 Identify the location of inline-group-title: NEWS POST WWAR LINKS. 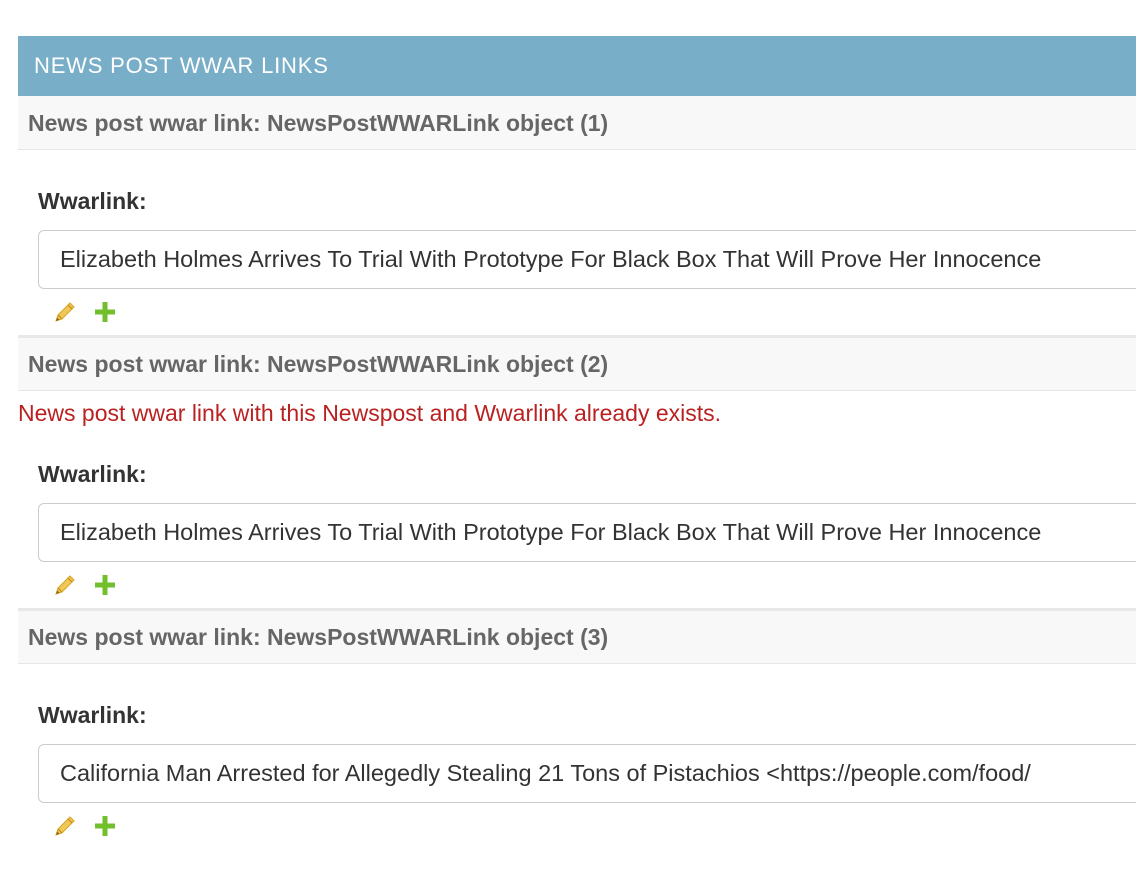
(577, 66).